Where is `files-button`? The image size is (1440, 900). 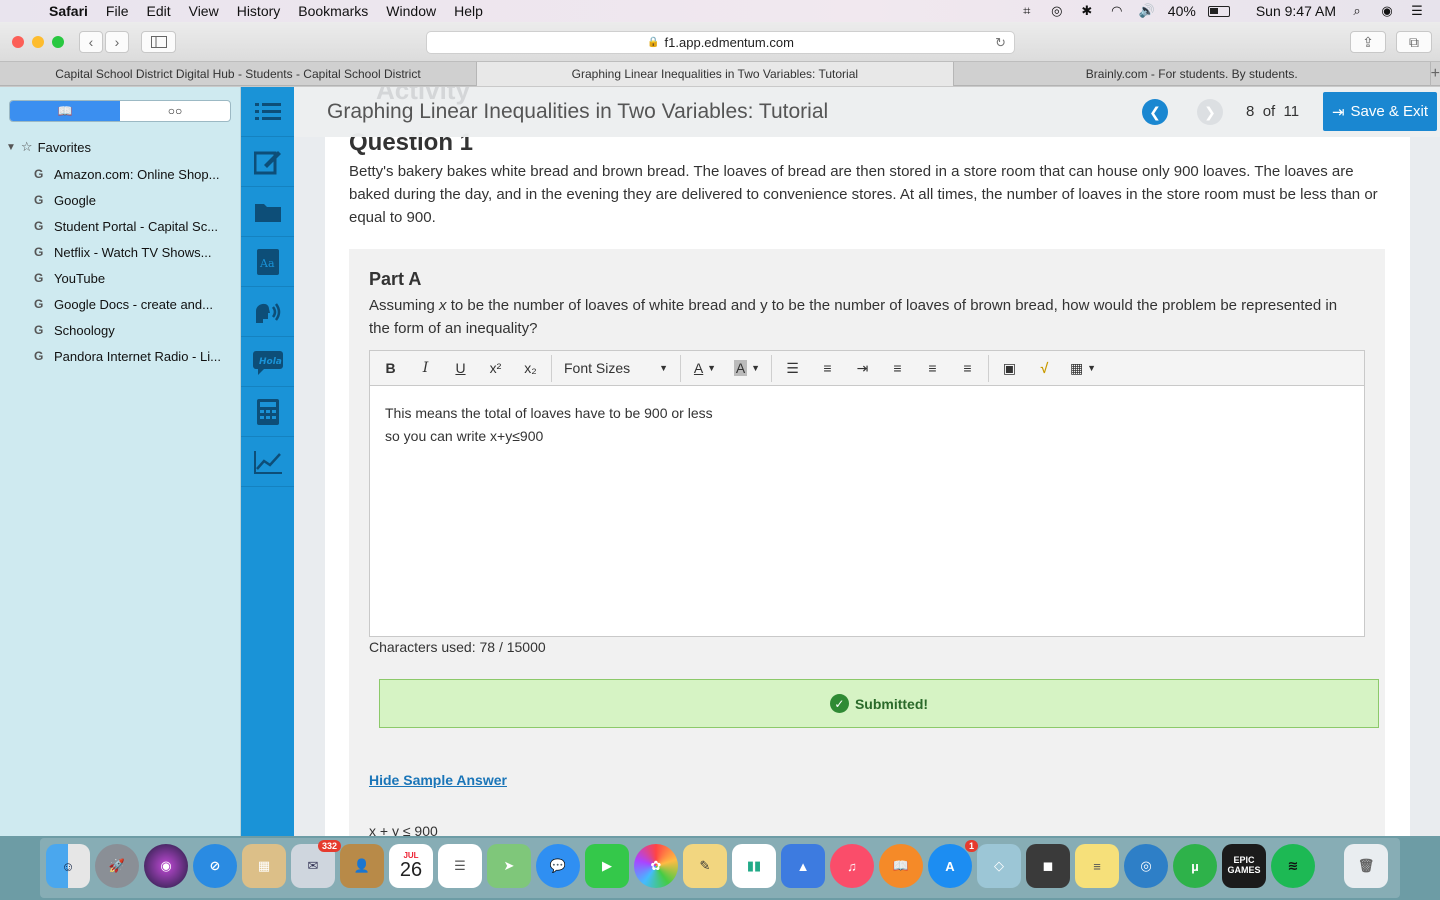
files-button is located at coordinates (267, 212).